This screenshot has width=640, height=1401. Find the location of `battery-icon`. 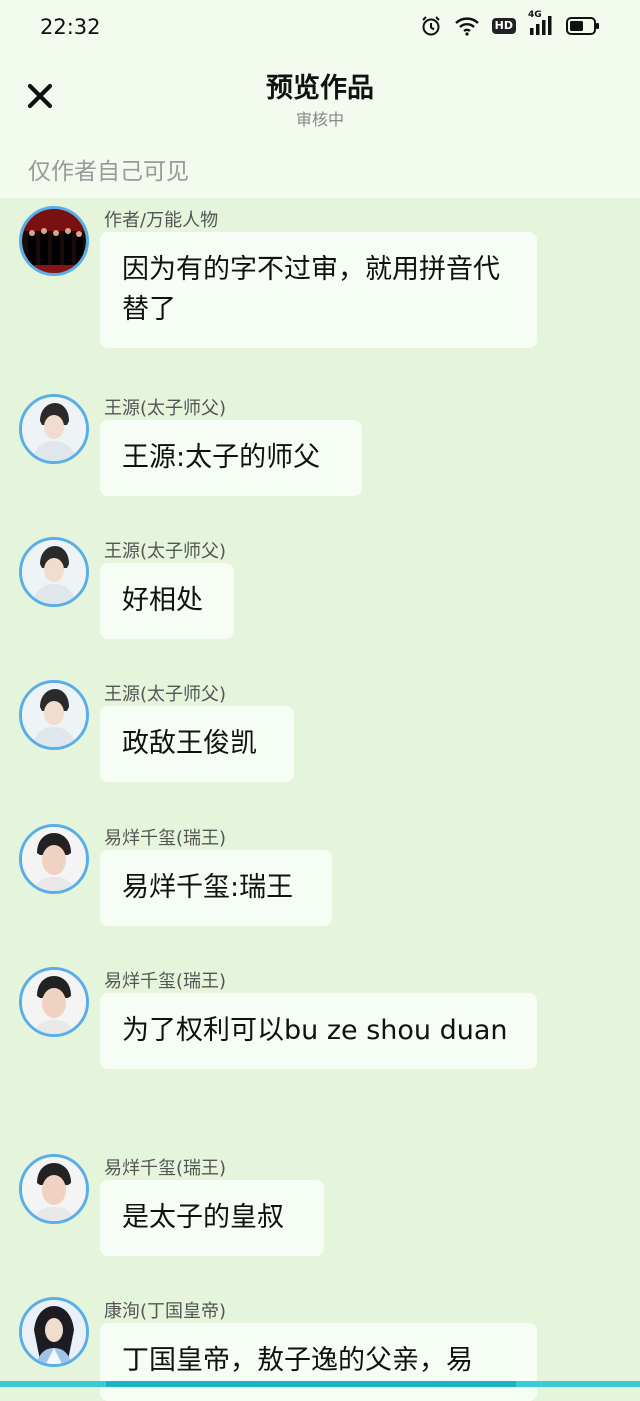

battery-icon is located at coordinates (583, 26).